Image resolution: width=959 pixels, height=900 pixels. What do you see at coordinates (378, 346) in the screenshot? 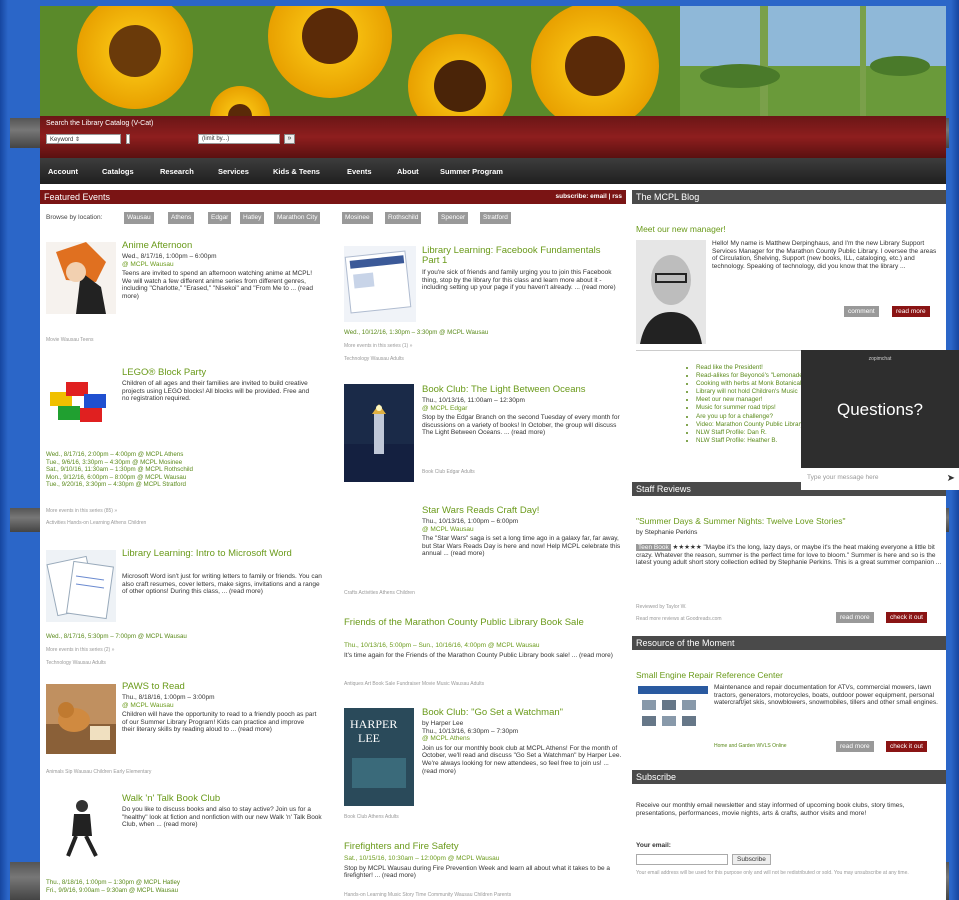
I see `more-events-link: More events in this series (1) »` at bounding box center [378, 346].